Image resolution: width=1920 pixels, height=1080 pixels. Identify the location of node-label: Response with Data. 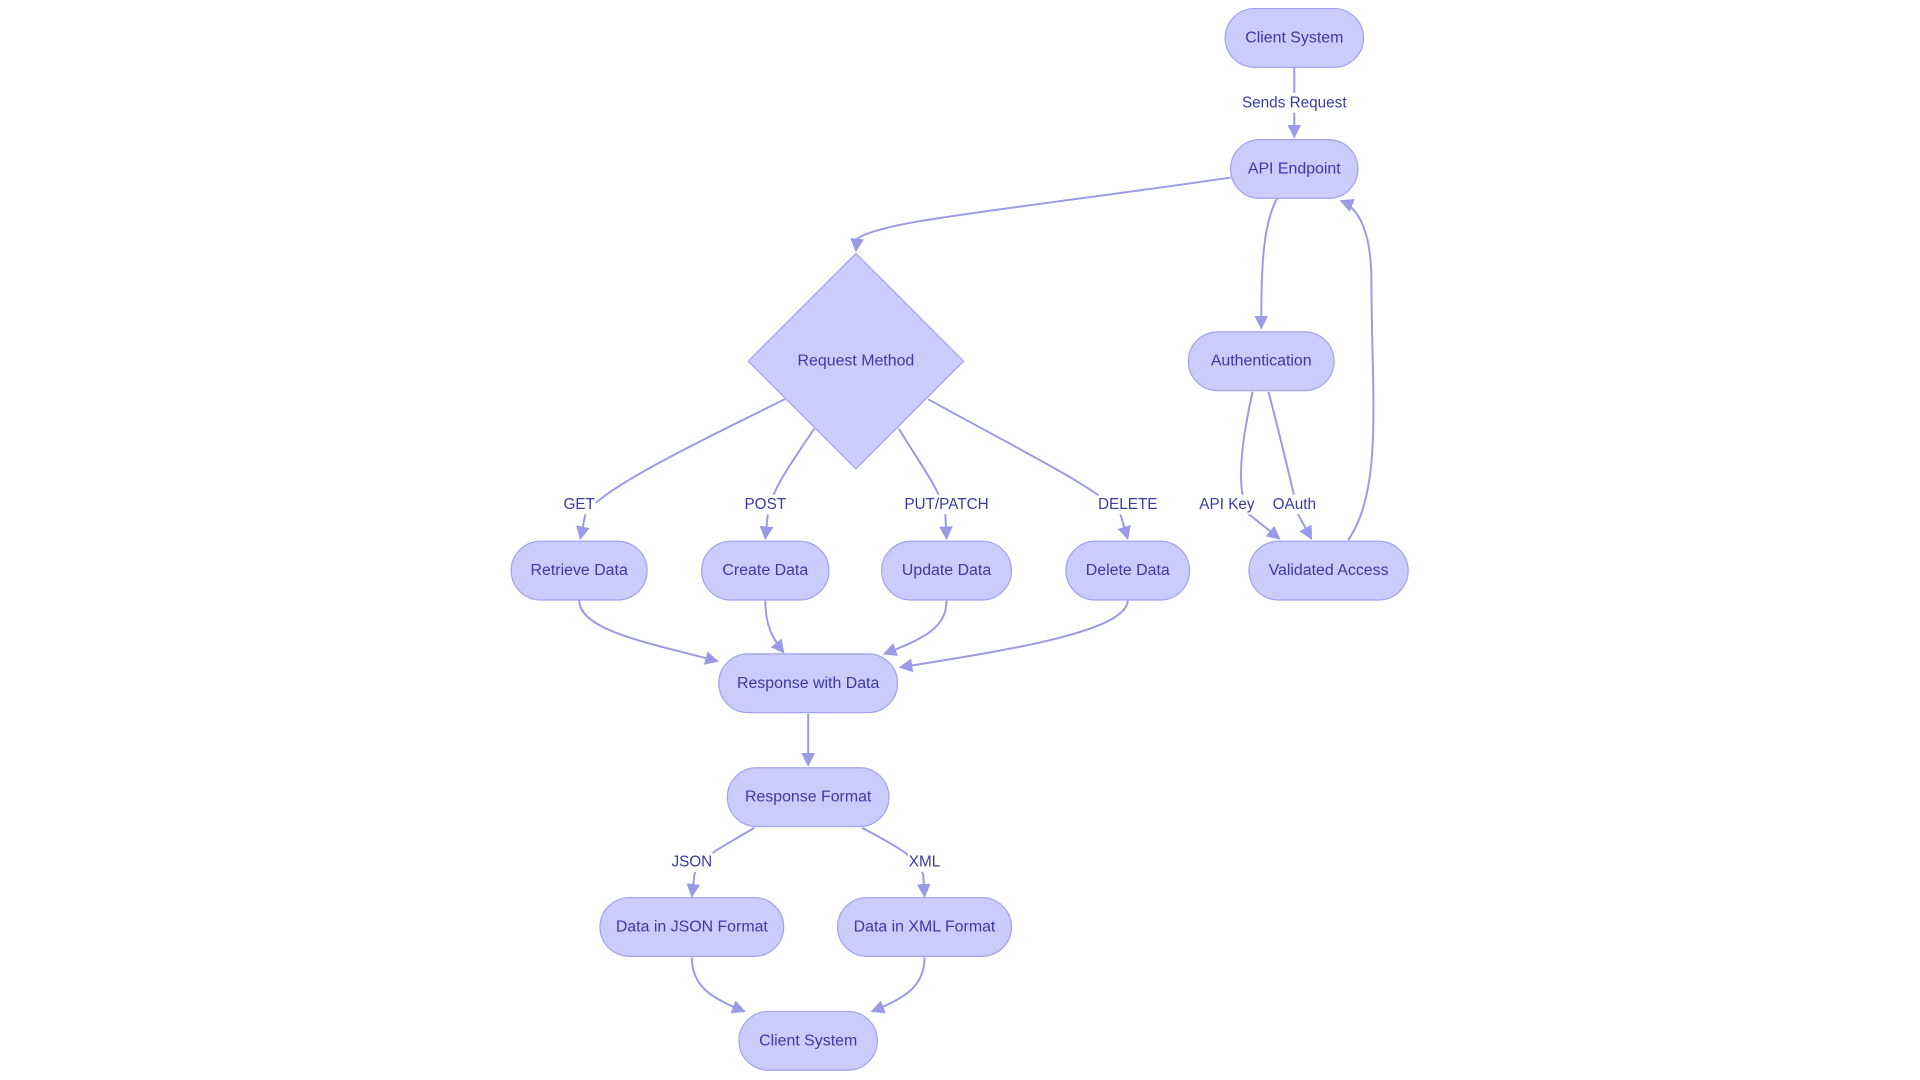
(808, 683).